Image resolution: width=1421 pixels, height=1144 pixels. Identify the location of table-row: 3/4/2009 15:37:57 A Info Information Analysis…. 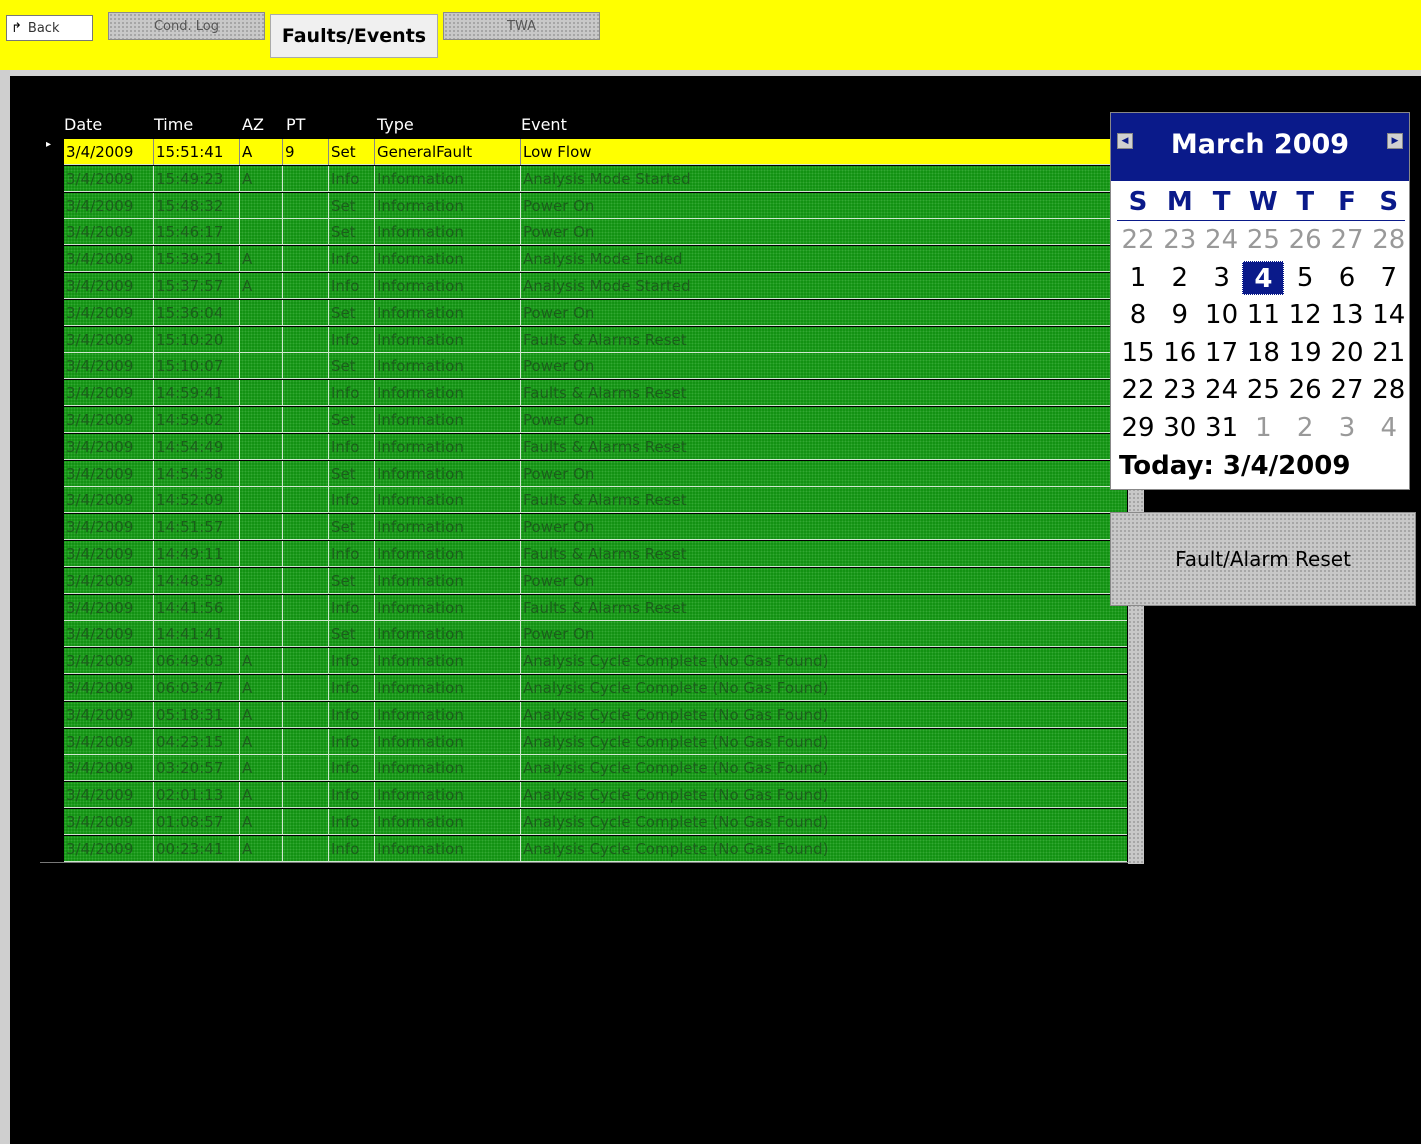
(595, 286).